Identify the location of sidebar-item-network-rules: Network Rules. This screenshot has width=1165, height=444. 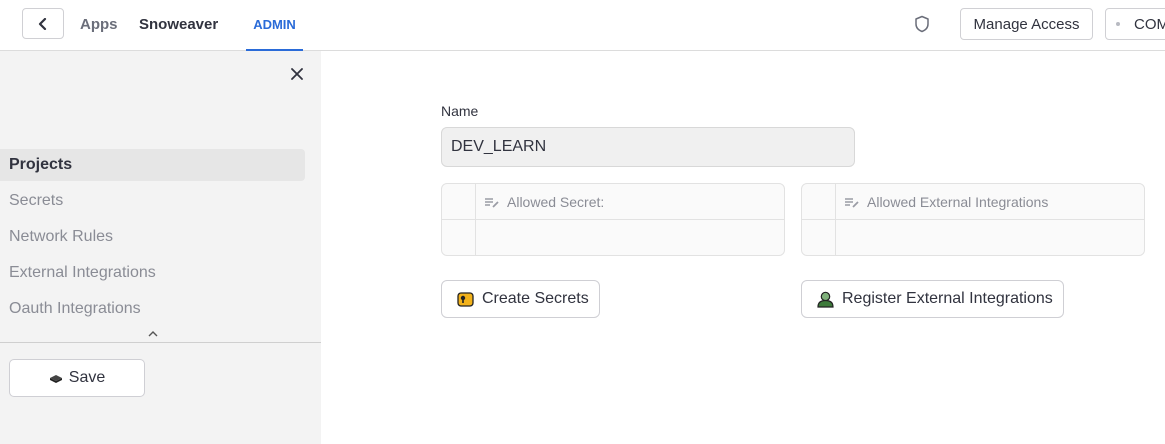
(152, 237).